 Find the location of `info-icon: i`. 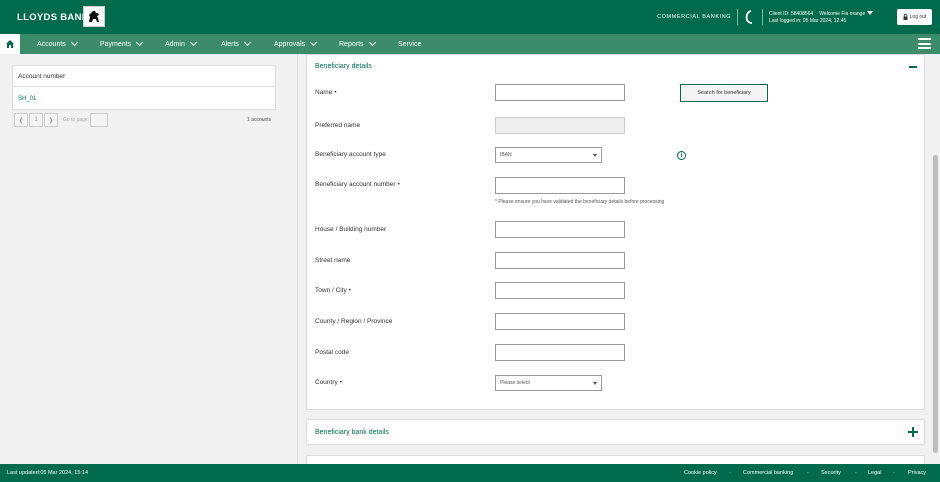

info-icon: i is located at coordinates (681, 155).